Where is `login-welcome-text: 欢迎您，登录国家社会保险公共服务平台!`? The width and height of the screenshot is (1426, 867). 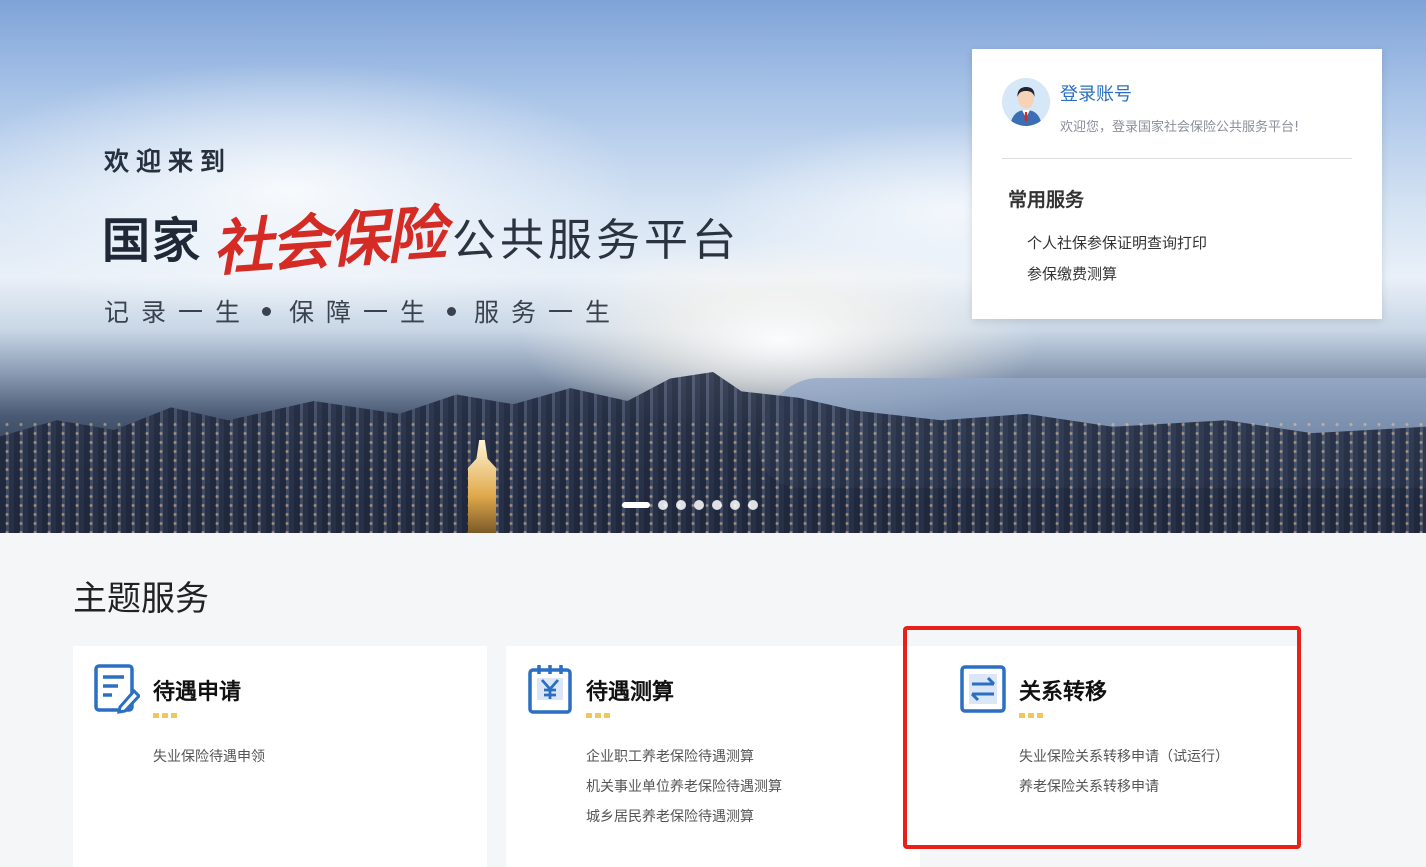 login-welcome-text: 欢迎您，登录国家社会保险公共服务平台! is located at coordinates (1180, 127).